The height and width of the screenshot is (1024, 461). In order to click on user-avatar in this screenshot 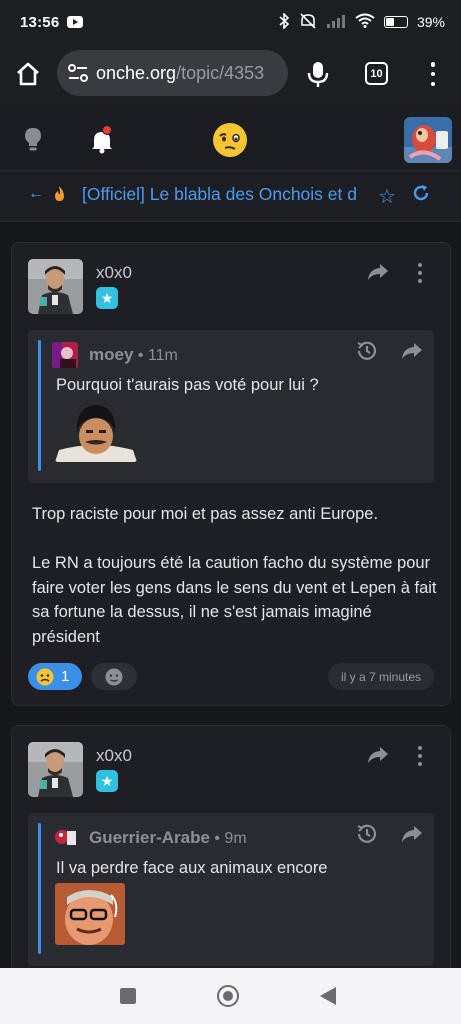, I will do `click(428, 140)`.